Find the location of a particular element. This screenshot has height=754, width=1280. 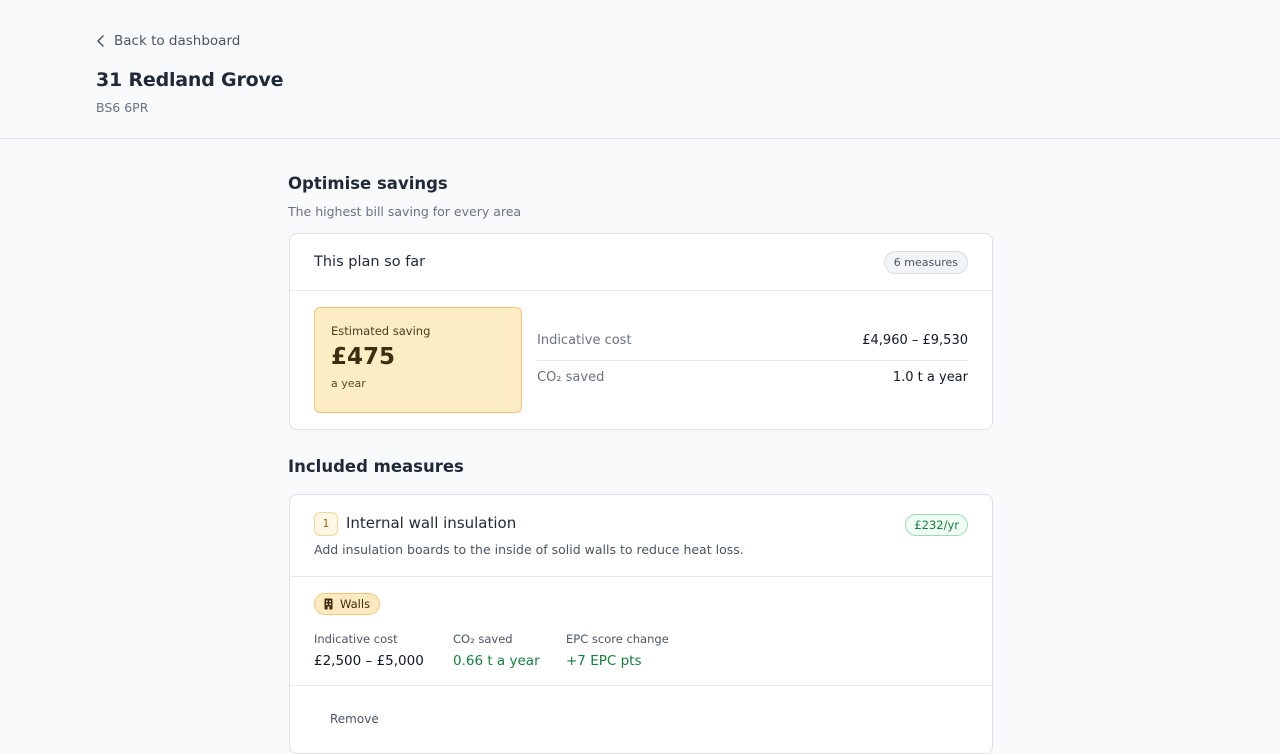

estimated-saving-period: a year is located at coordinates (348, 383).